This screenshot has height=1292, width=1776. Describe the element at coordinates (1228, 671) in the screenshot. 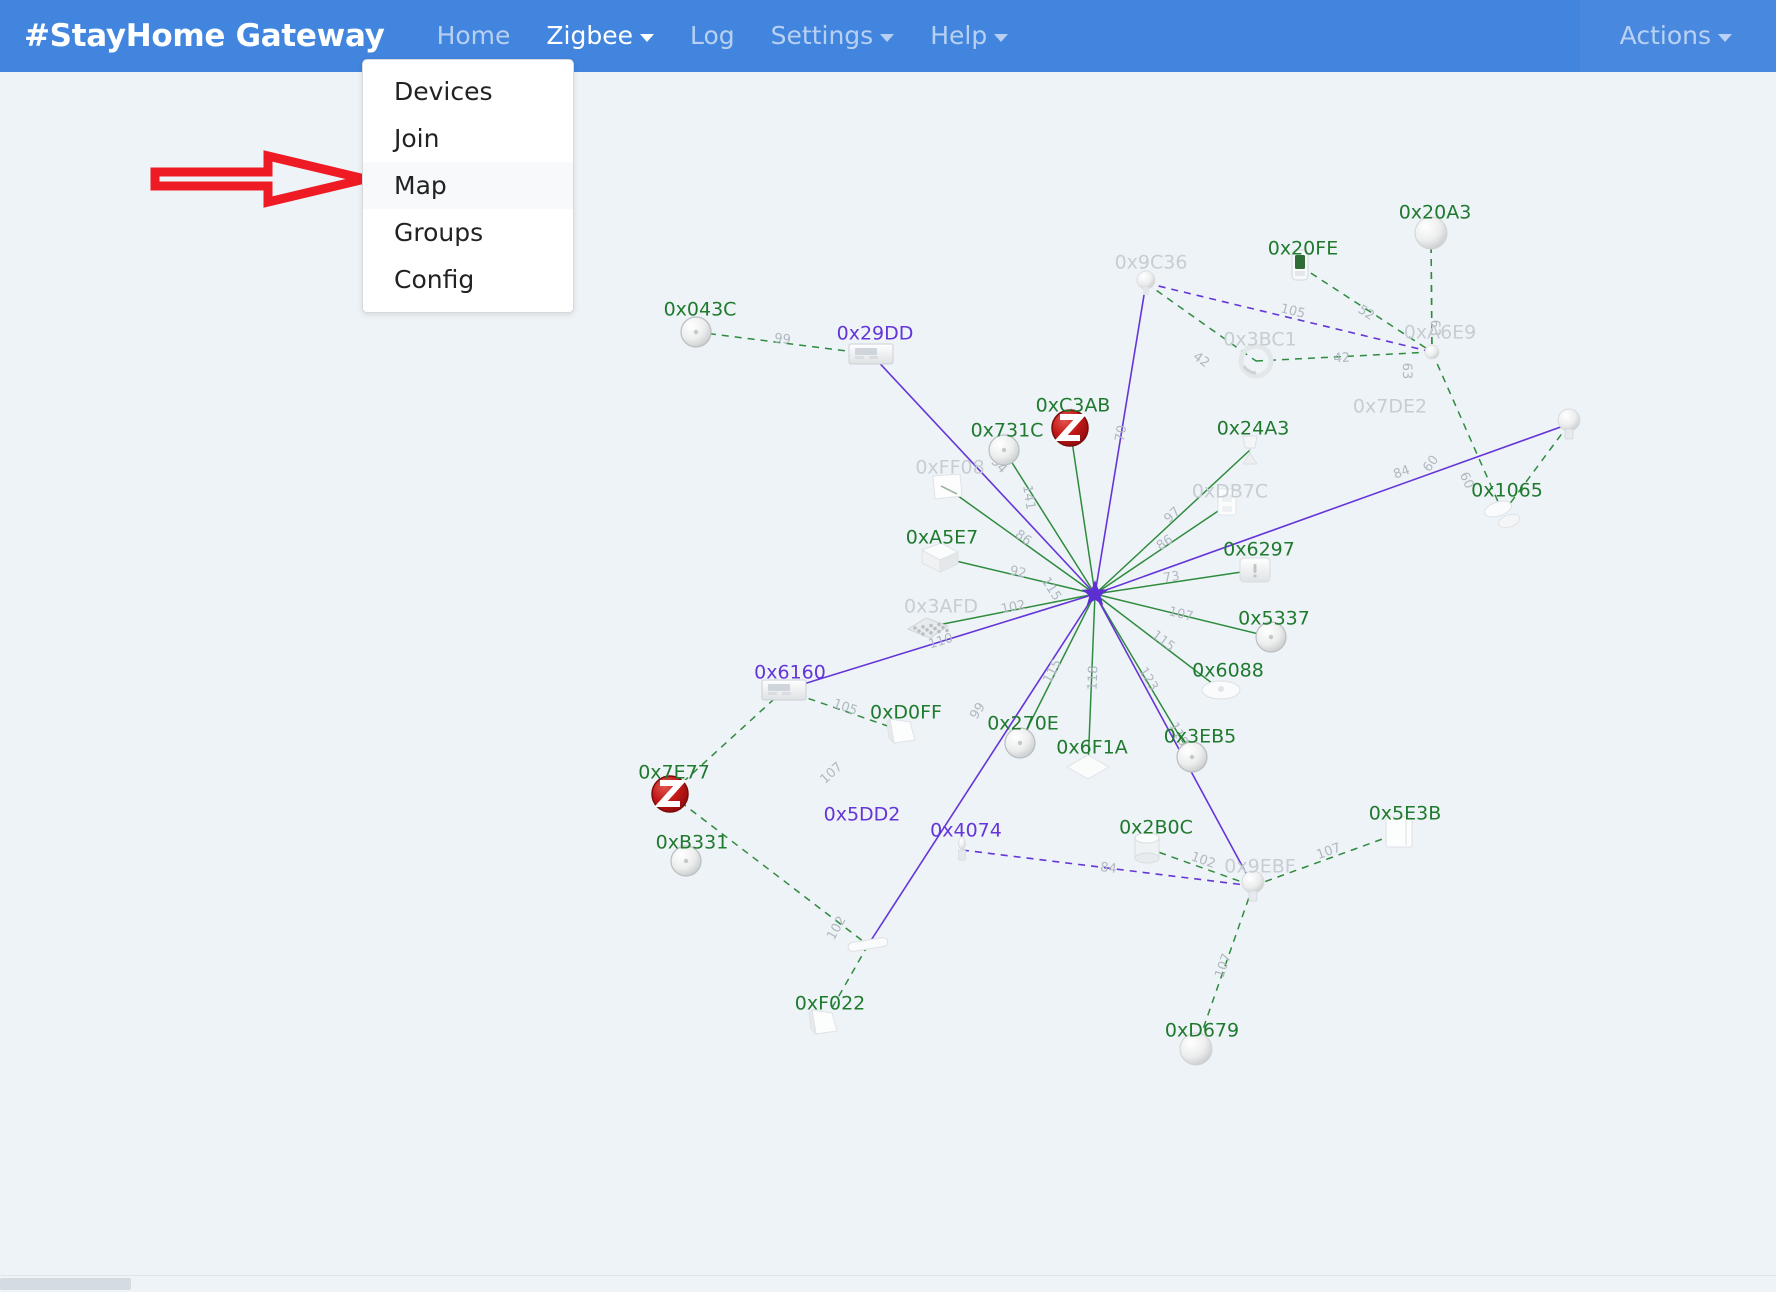

I see `node-label: 0x6088` at that location.